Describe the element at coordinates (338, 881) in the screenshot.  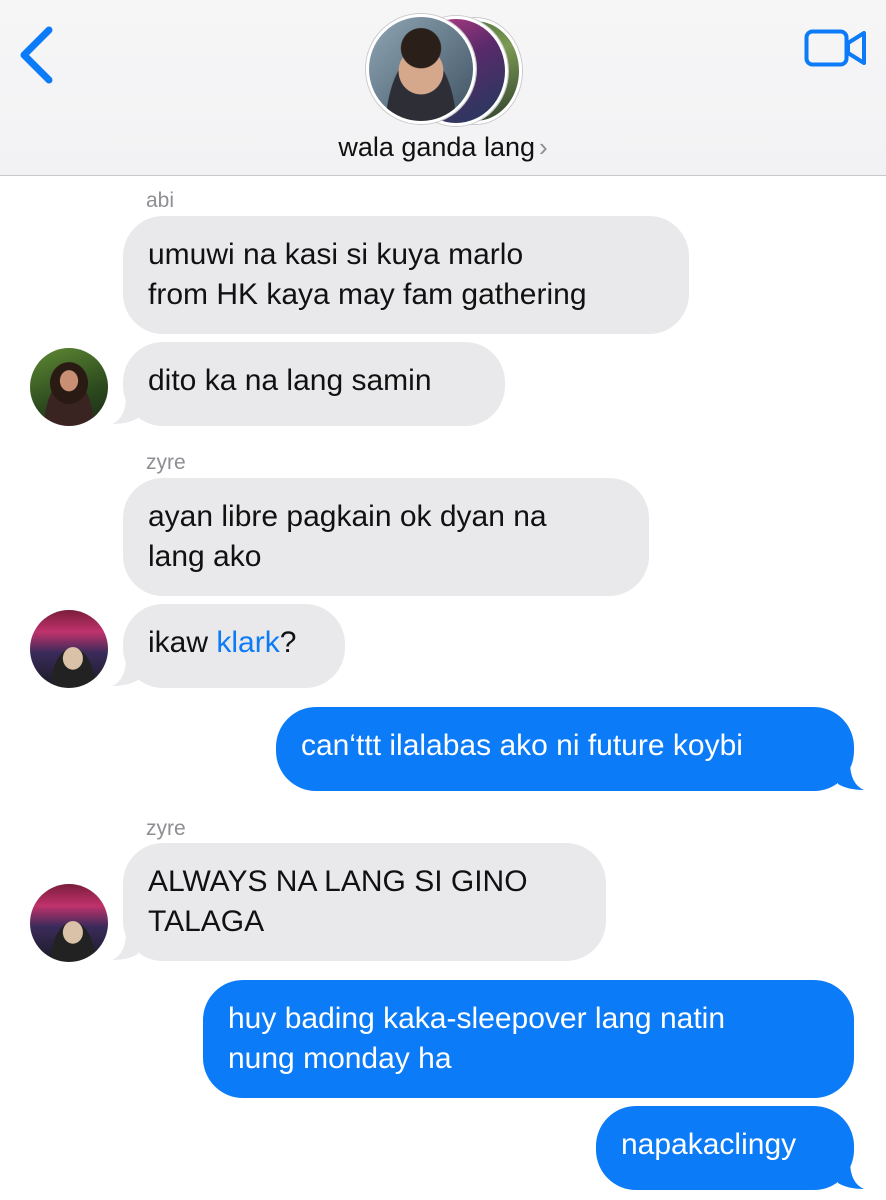
I see `message-line: ALWAYS NA LANG SI GINO` at that location.